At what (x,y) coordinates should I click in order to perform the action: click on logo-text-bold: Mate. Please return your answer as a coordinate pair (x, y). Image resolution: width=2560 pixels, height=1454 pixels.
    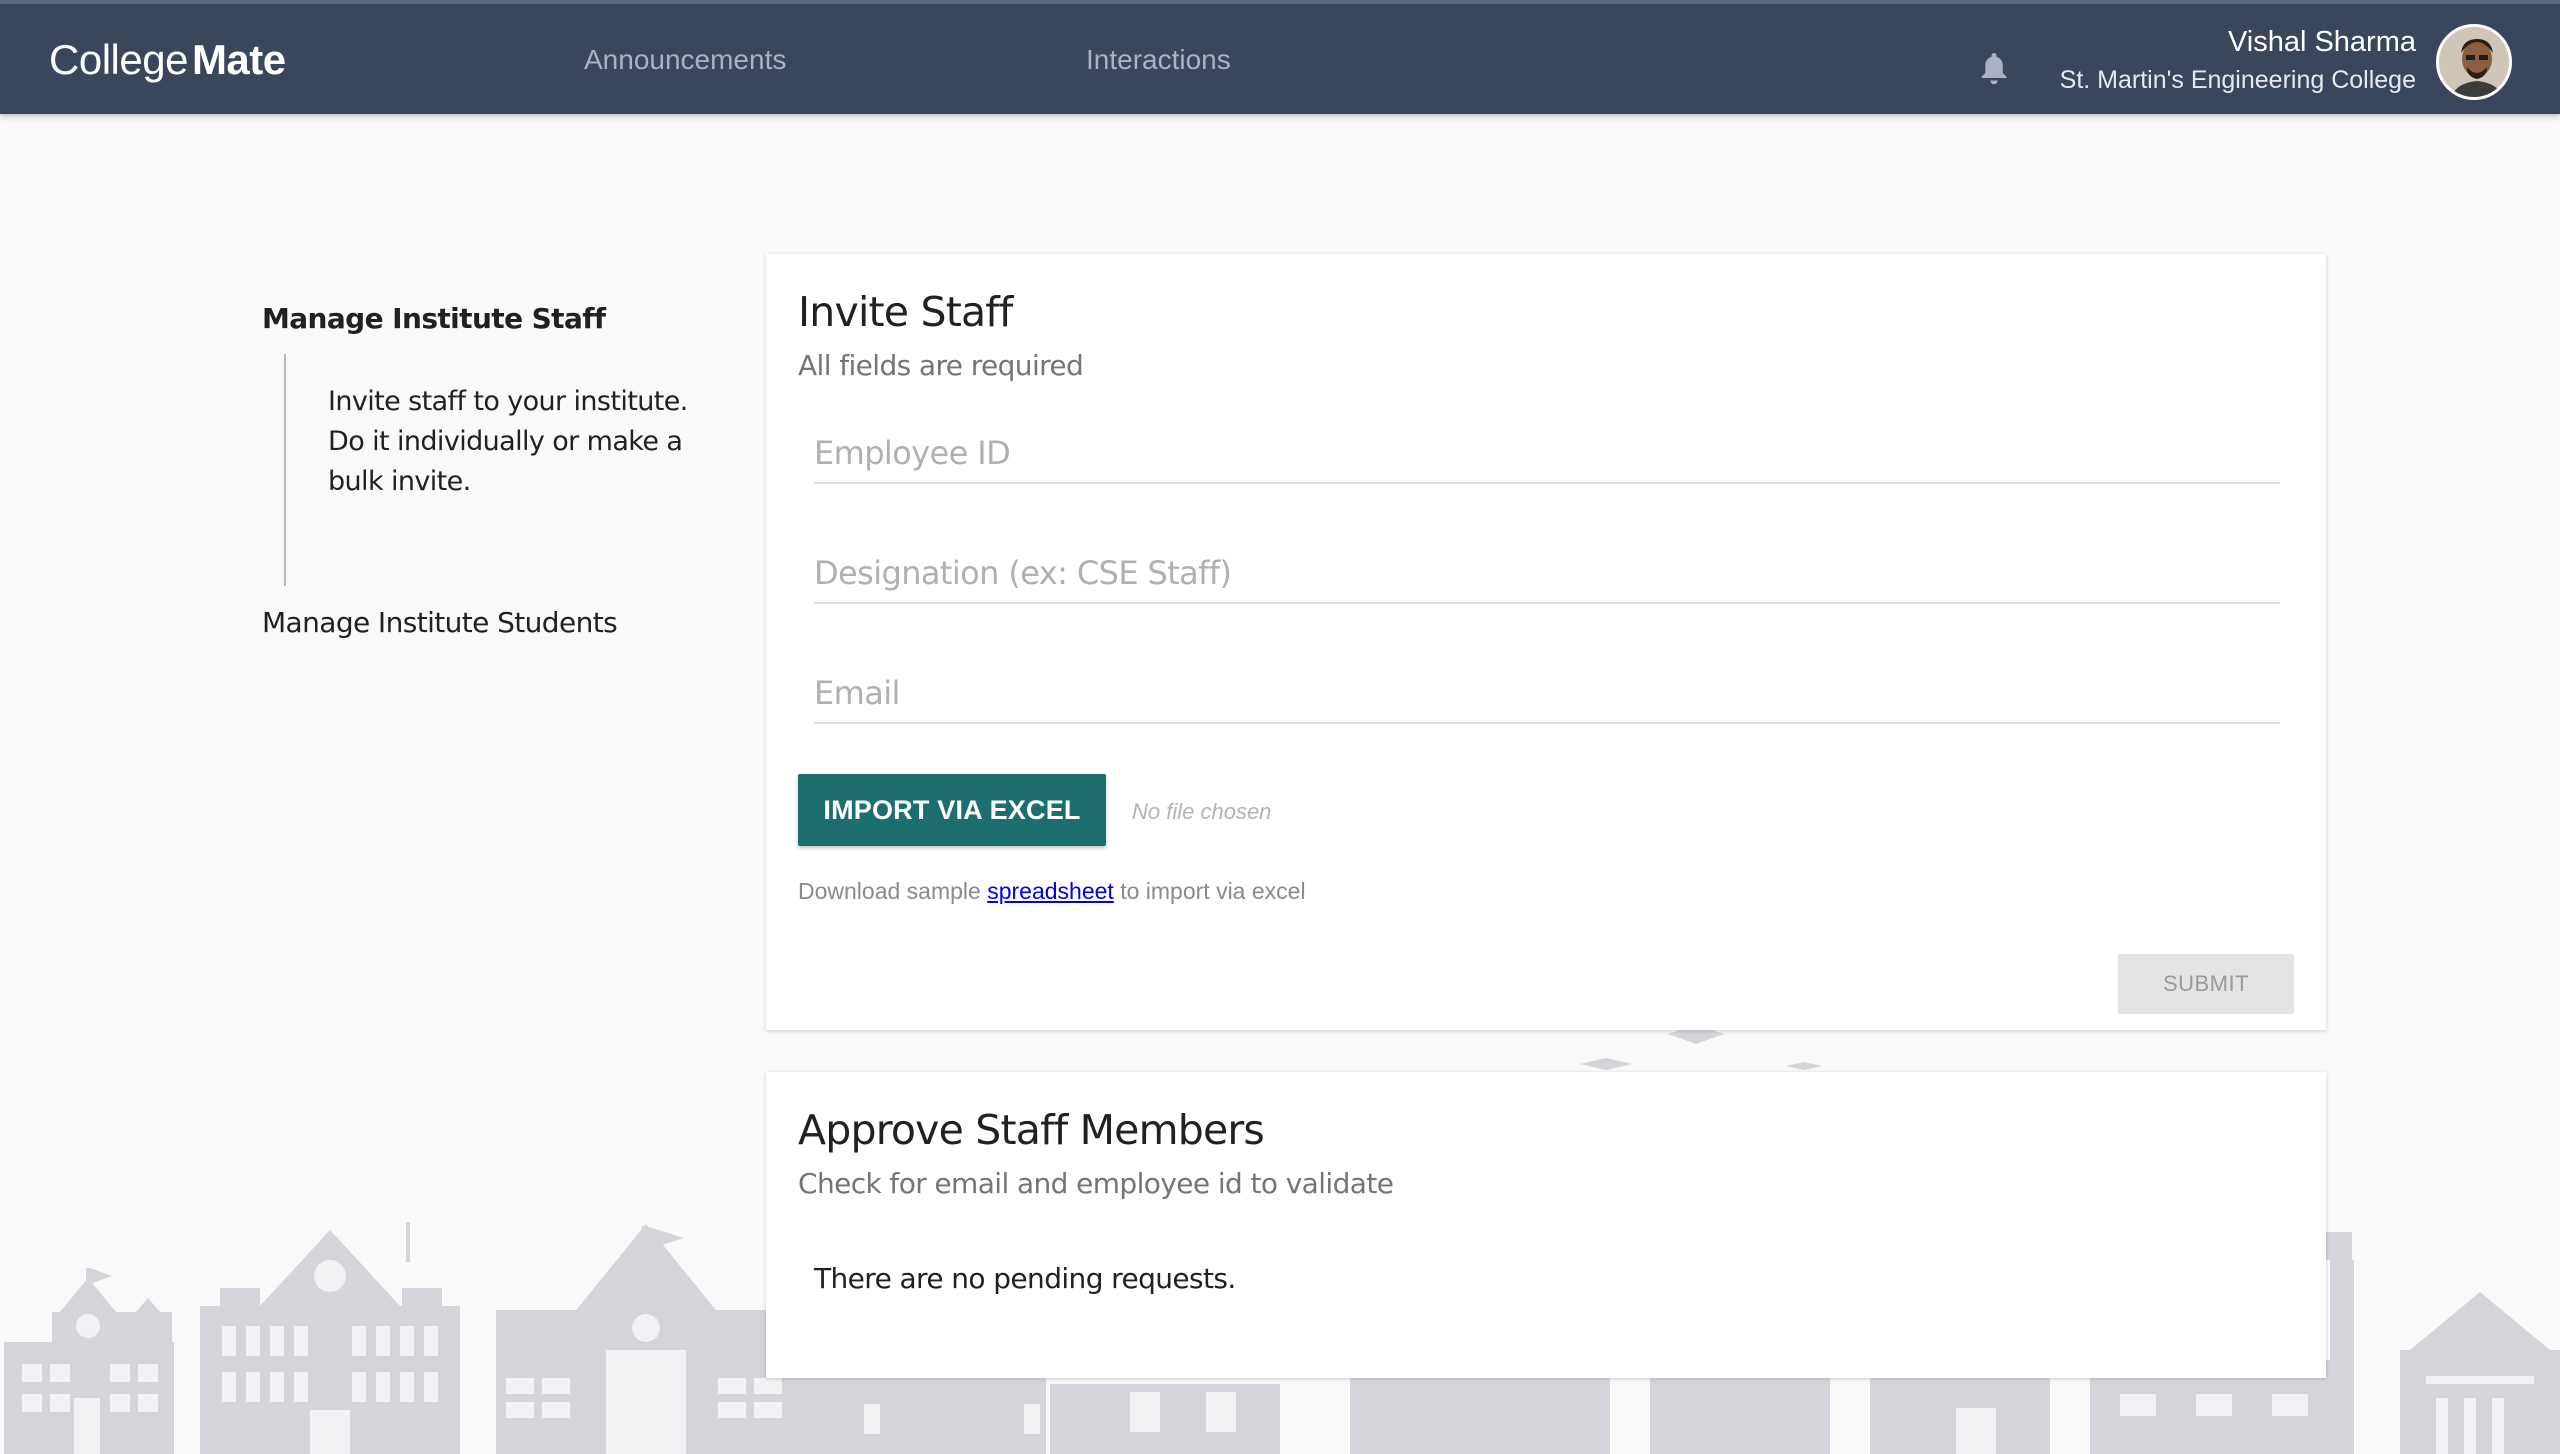
    Looking at the image, I should click on (238, 59).